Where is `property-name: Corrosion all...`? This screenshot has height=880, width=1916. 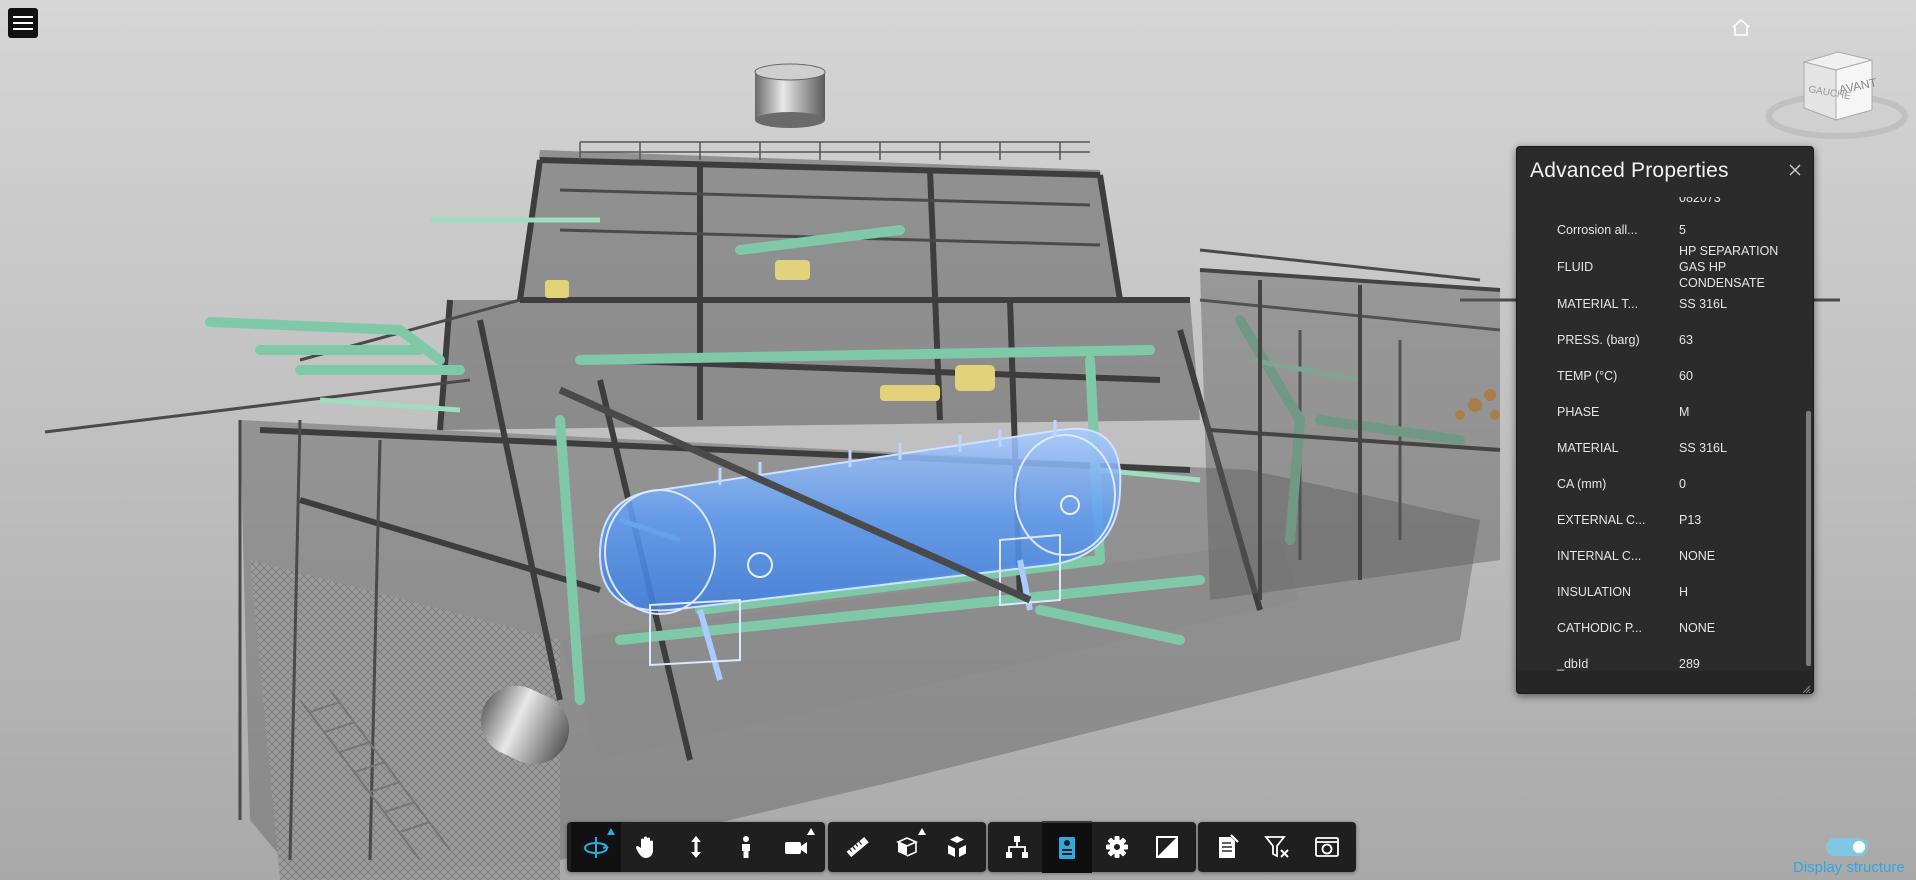
property-name: Corrosion all... is located at coordinates (1597, 230).